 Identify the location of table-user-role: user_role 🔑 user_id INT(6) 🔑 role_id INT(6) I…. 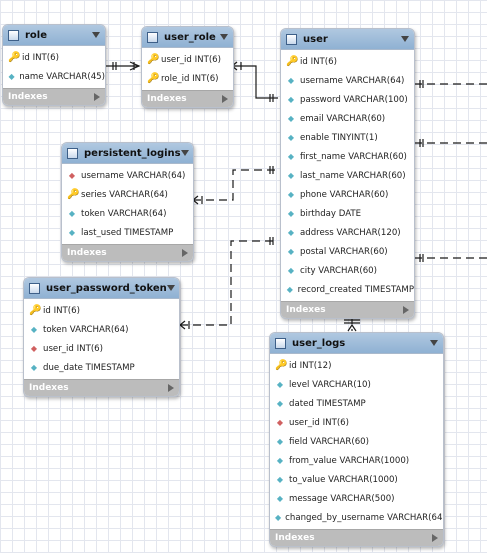
(187, 67).